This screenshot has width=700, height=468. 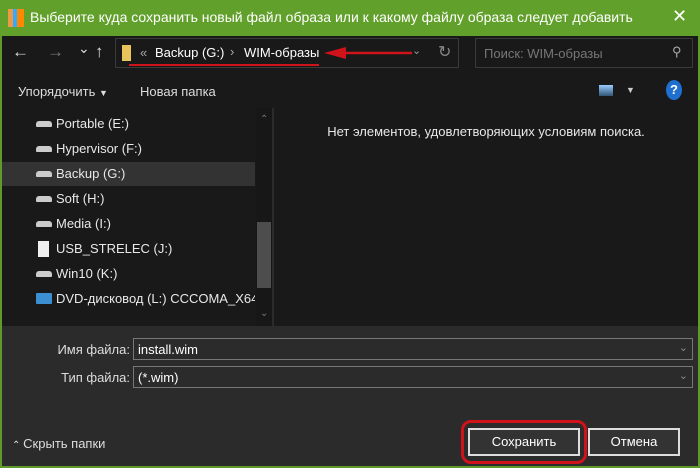 What do you see at coordinates (84, 48) in the screenshot?
I see `recent-locations-button: ⌄` at bounding box center [84, 48].